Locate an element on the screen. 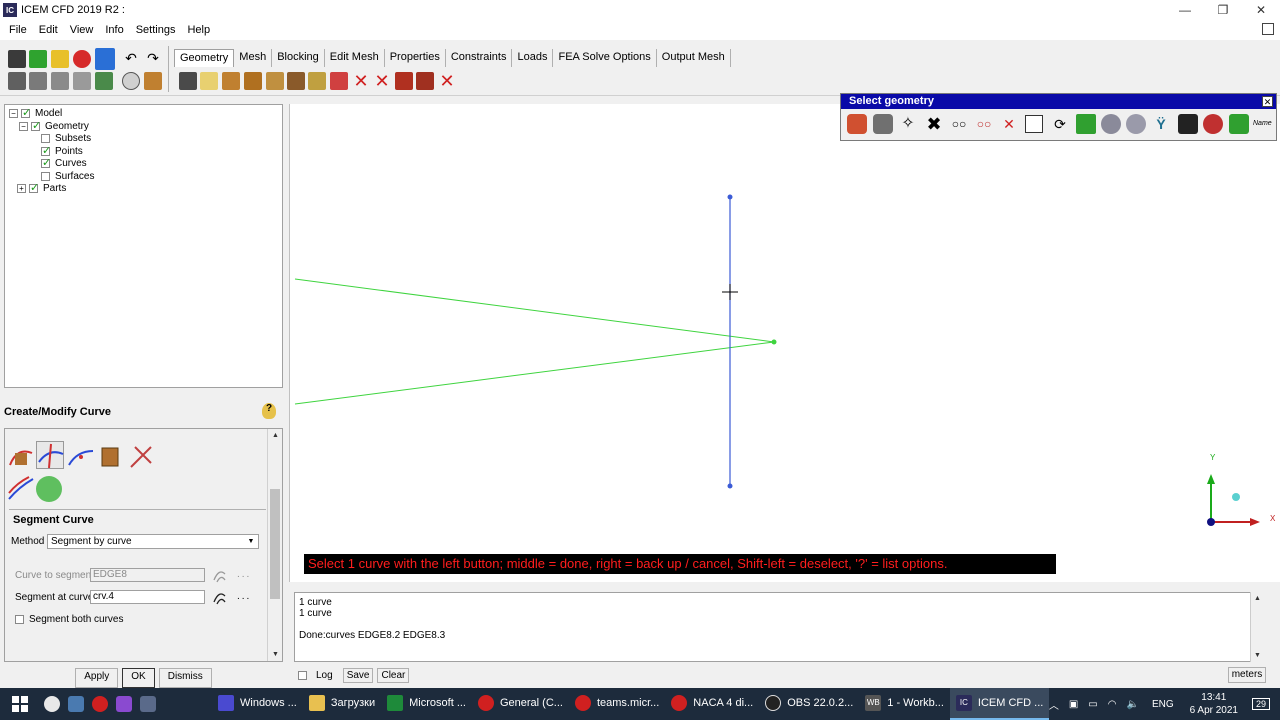  clock: 13:41 6 Apr 2021 is located at coordinates (1214, 704).